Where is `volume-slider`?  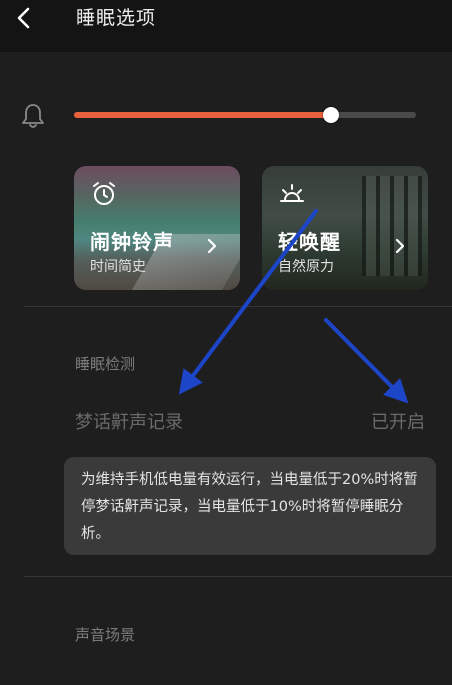 volume-slider is located at coordinates (245, 115).